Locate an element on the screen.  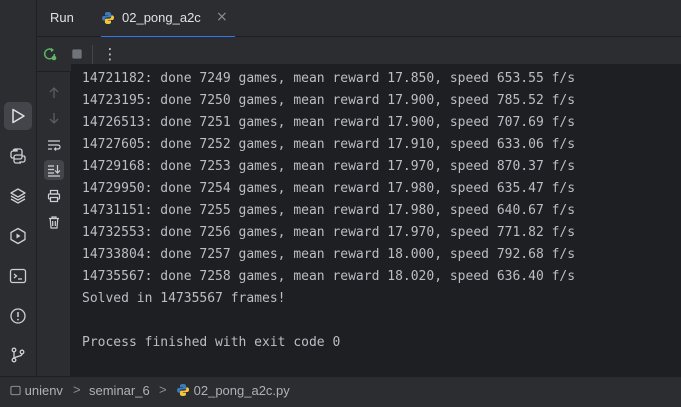
soft-wrap-icon is located at coordinates (54, 145).